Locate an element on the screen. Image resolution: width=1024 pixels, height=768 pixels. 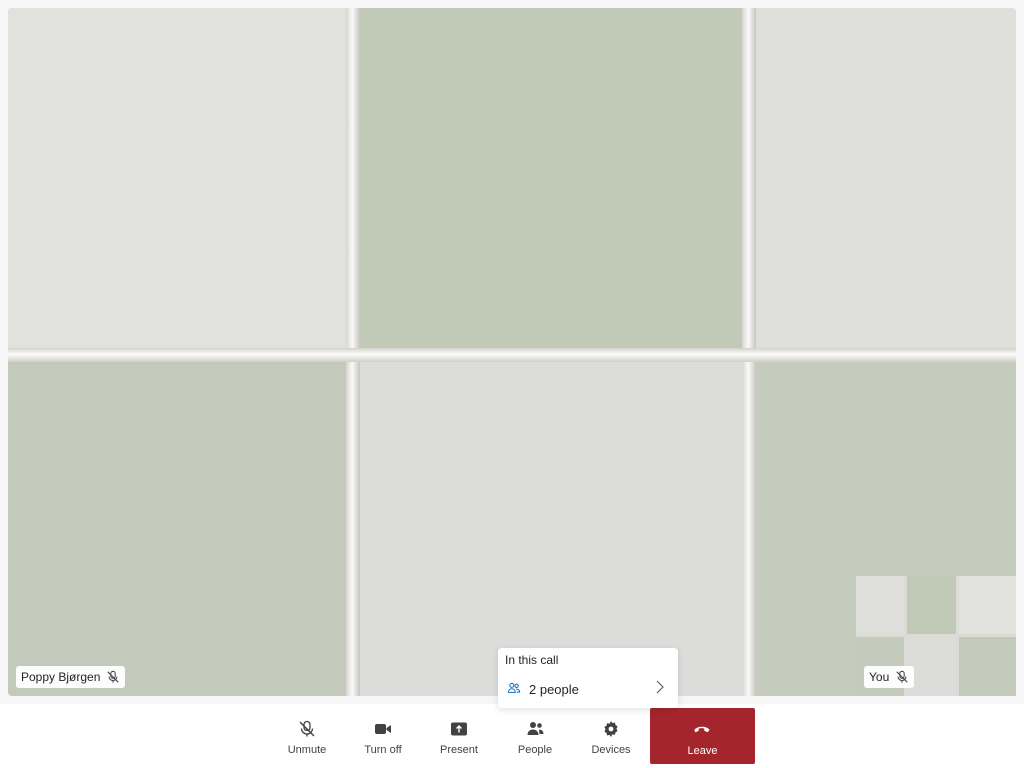
participants-count: 2 people is located at coordinates (554, 689).